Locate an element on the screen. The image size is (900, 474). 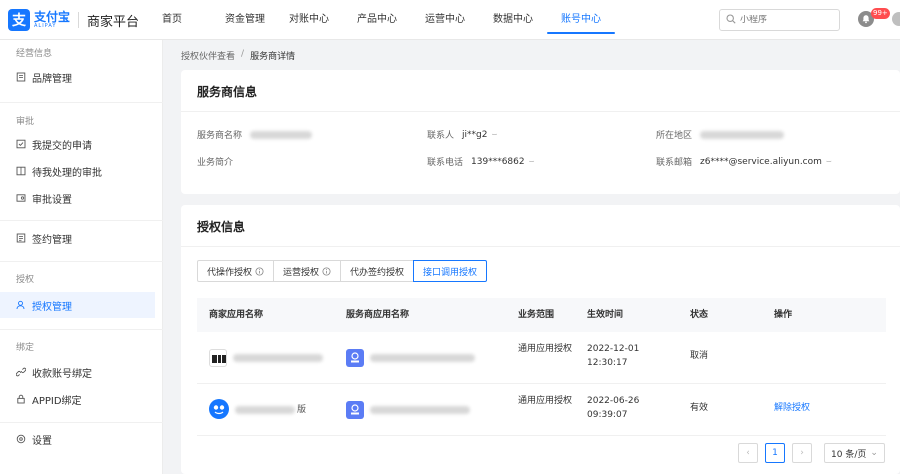
contact-field: 联系人 ji**g2 ⌣ is located at coordinates (462, 135).